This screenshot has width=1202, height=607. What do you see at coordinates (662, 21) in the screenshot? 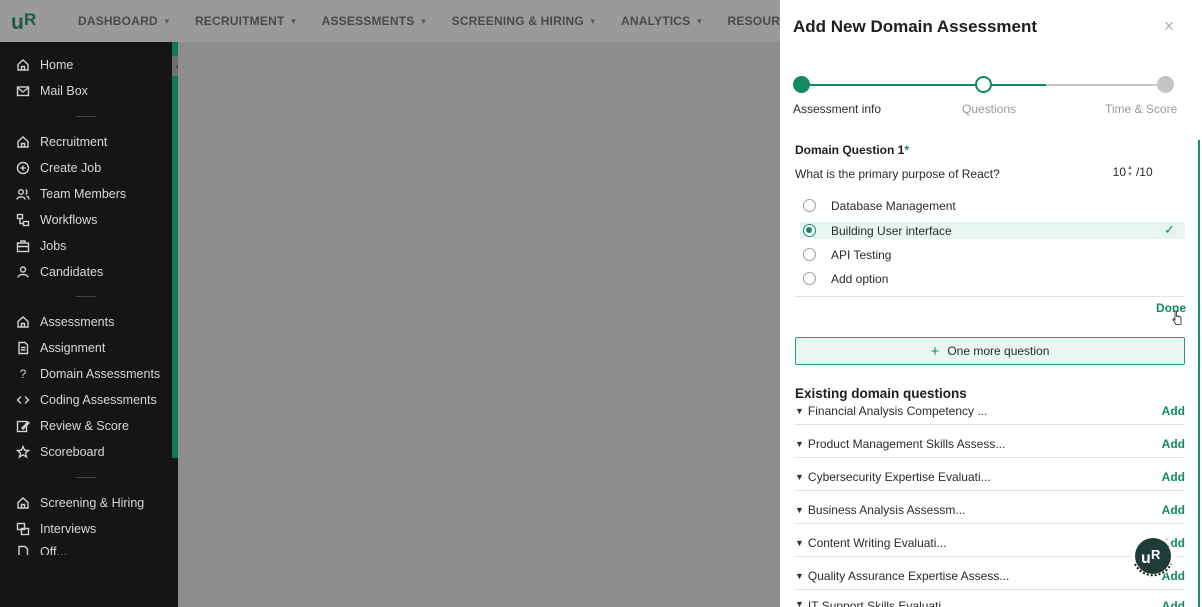
I see `nav-analytics: ANALYTICS ▼` at bounding box center [662, 21].